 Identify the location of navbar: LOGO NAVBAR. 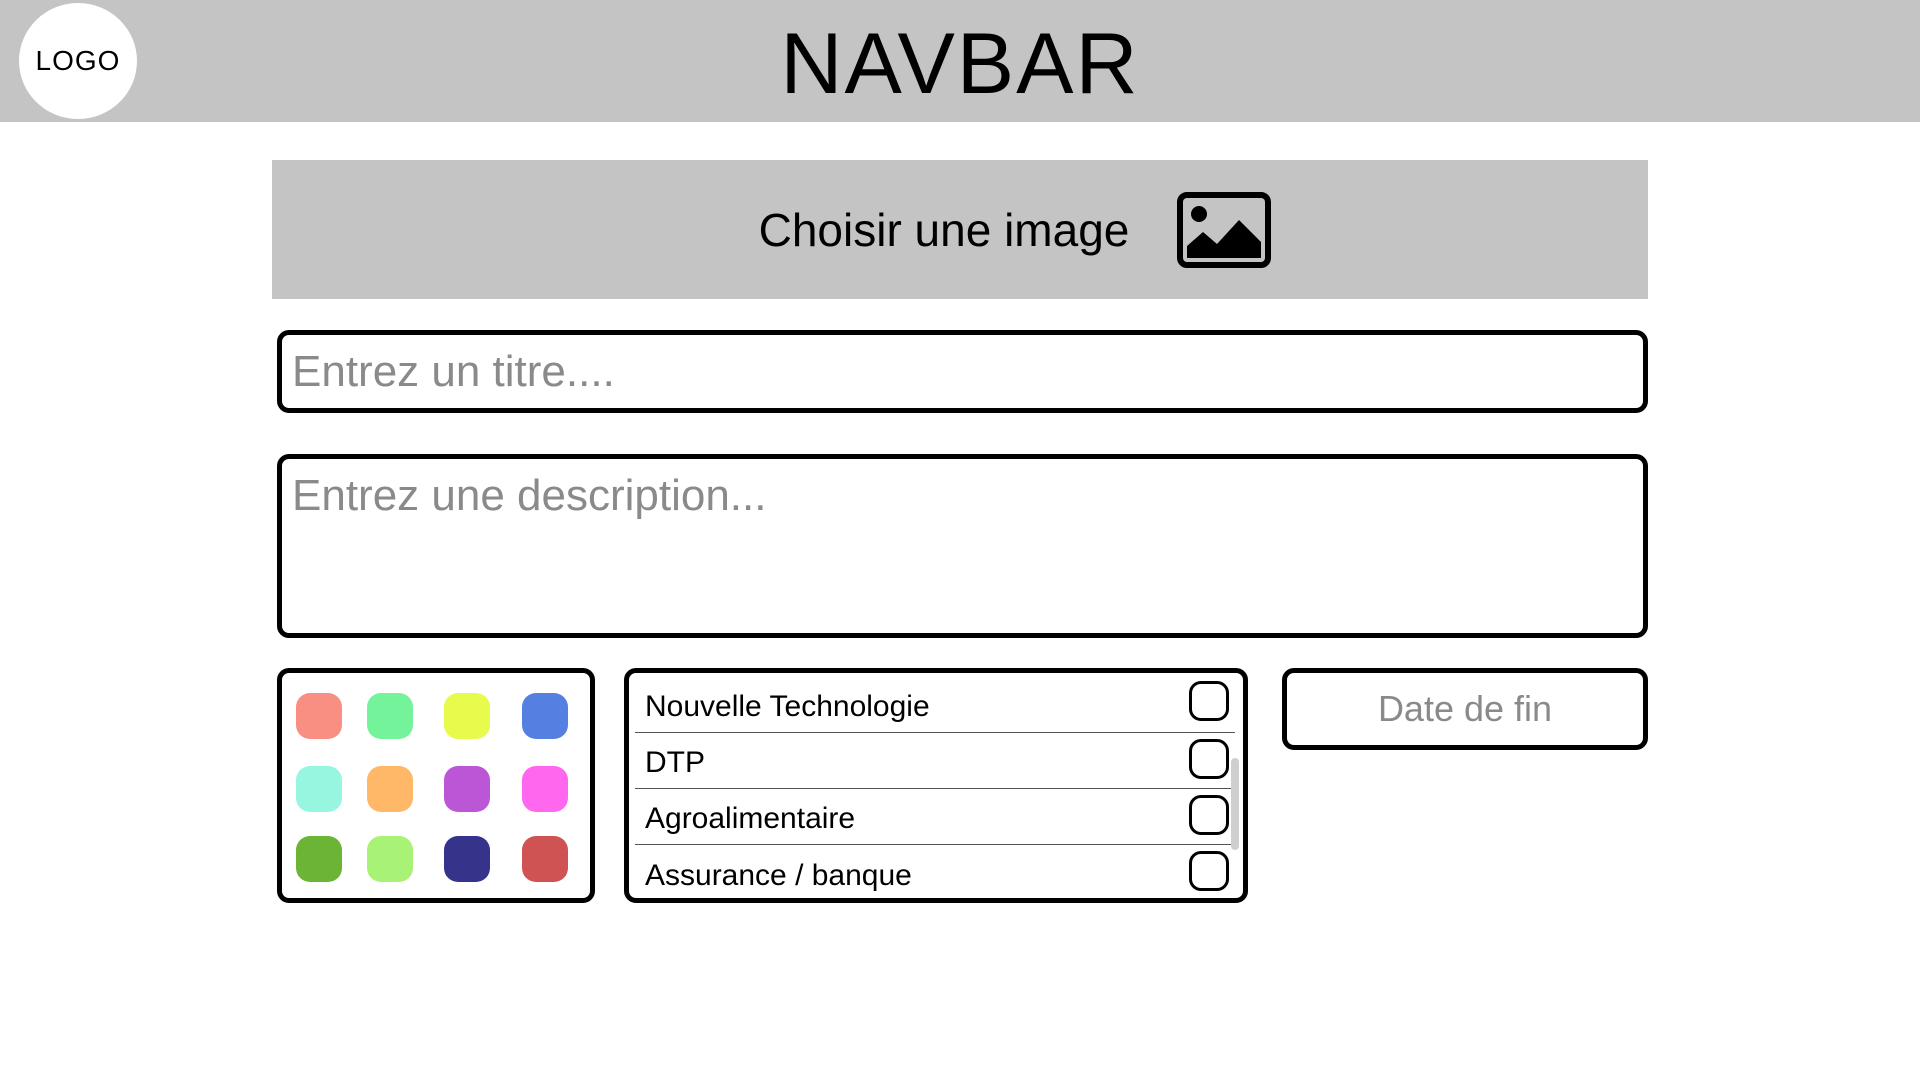
(960, 61).